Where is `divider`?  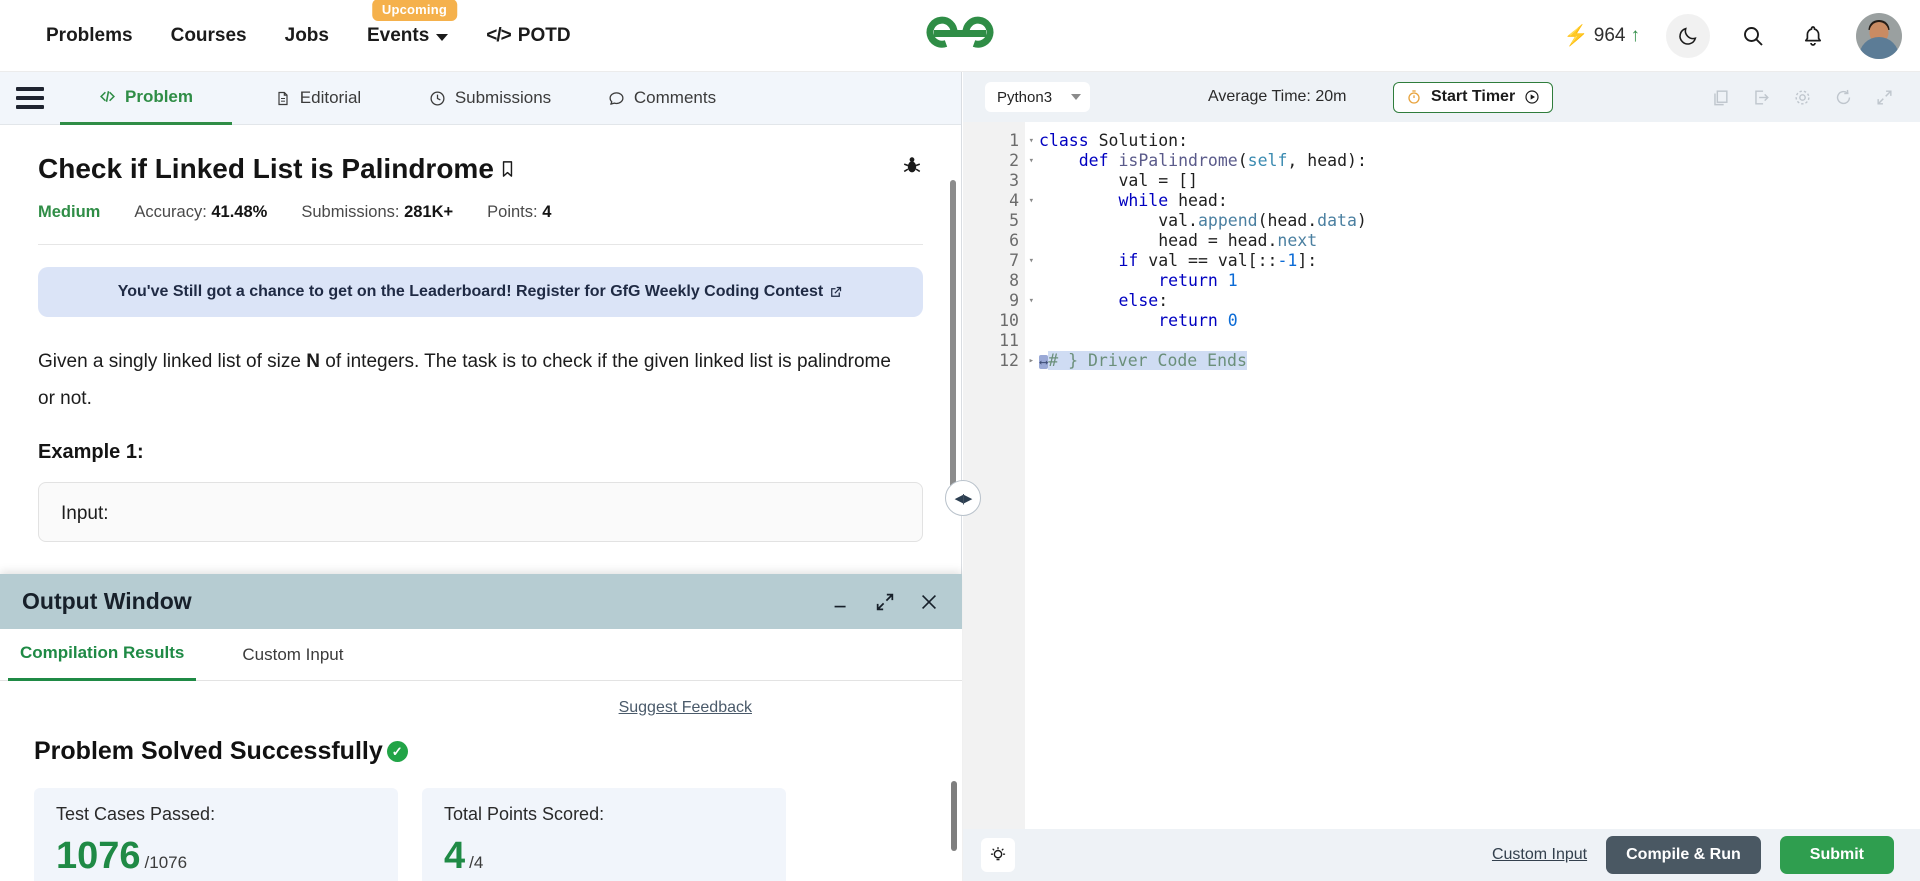 divider is located at coordinates (480, 244).